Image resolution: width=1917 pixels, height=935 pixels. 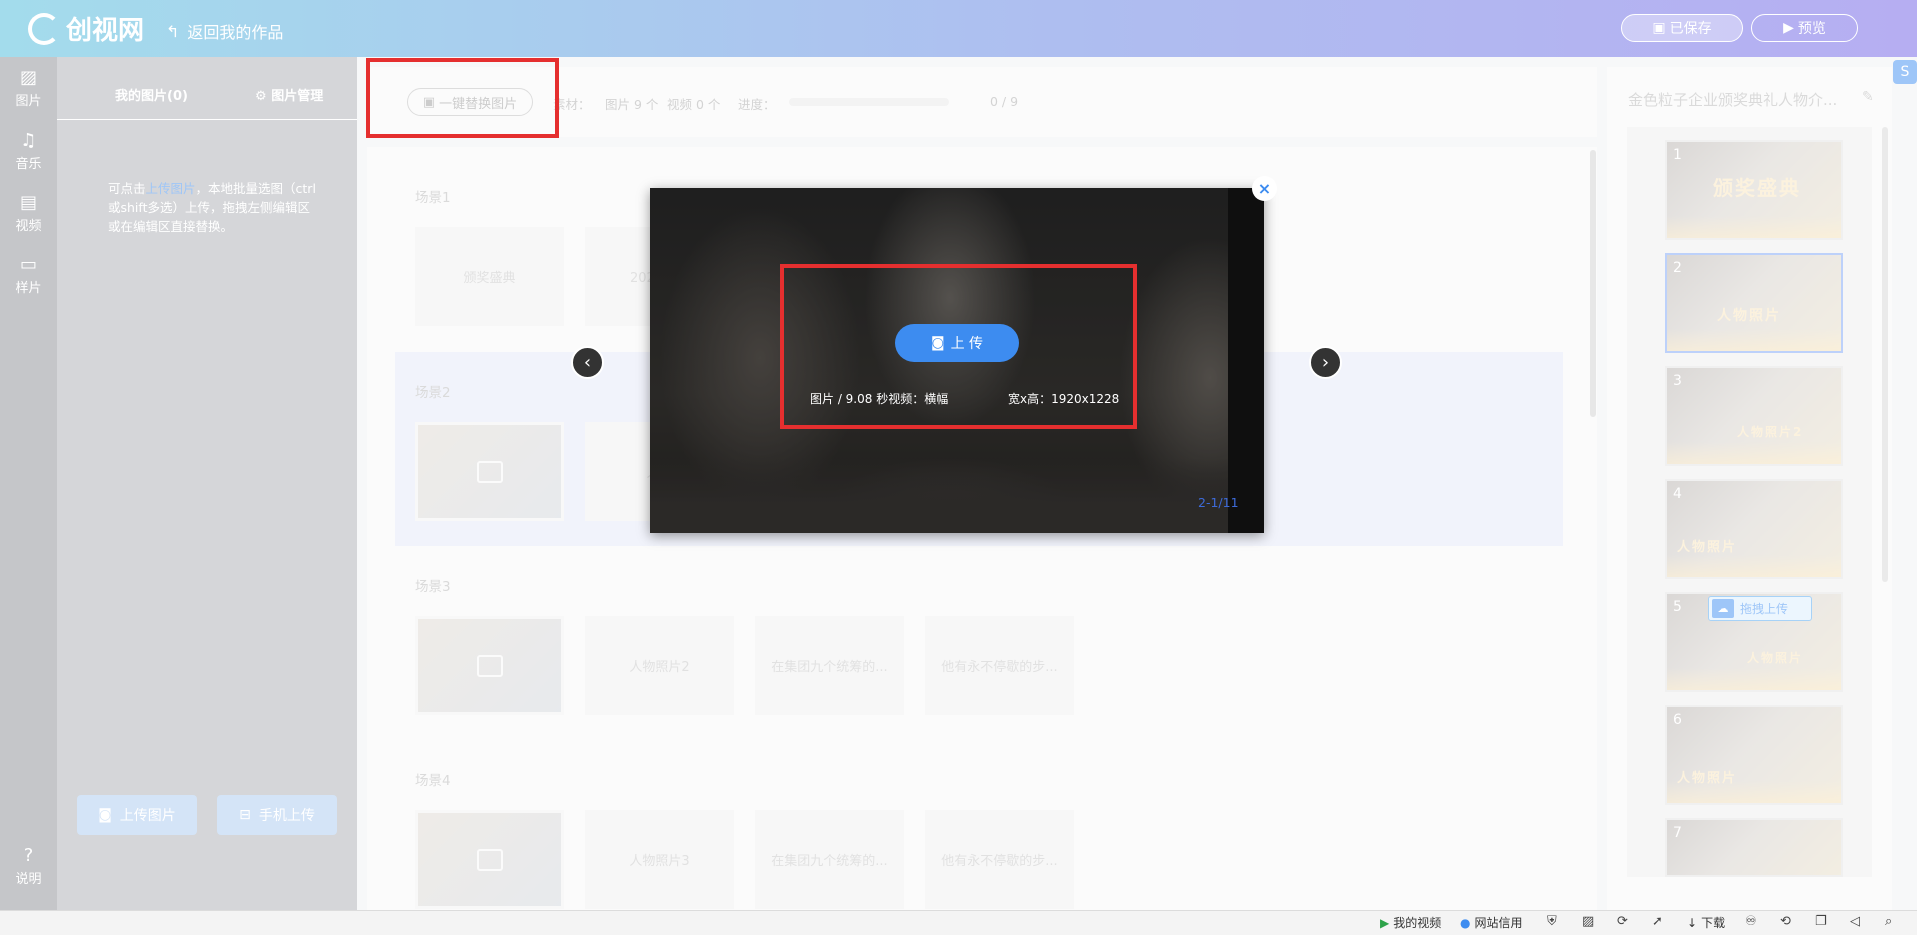 I want to click on refresh-icon: ⟳, so click(x=1622, y=921).